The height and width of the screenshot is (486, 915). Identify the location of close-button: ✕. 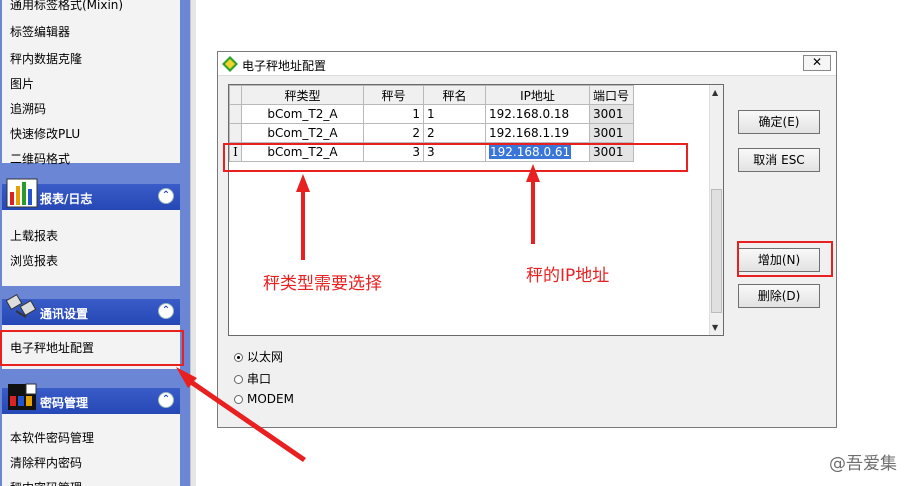
(817, 63).